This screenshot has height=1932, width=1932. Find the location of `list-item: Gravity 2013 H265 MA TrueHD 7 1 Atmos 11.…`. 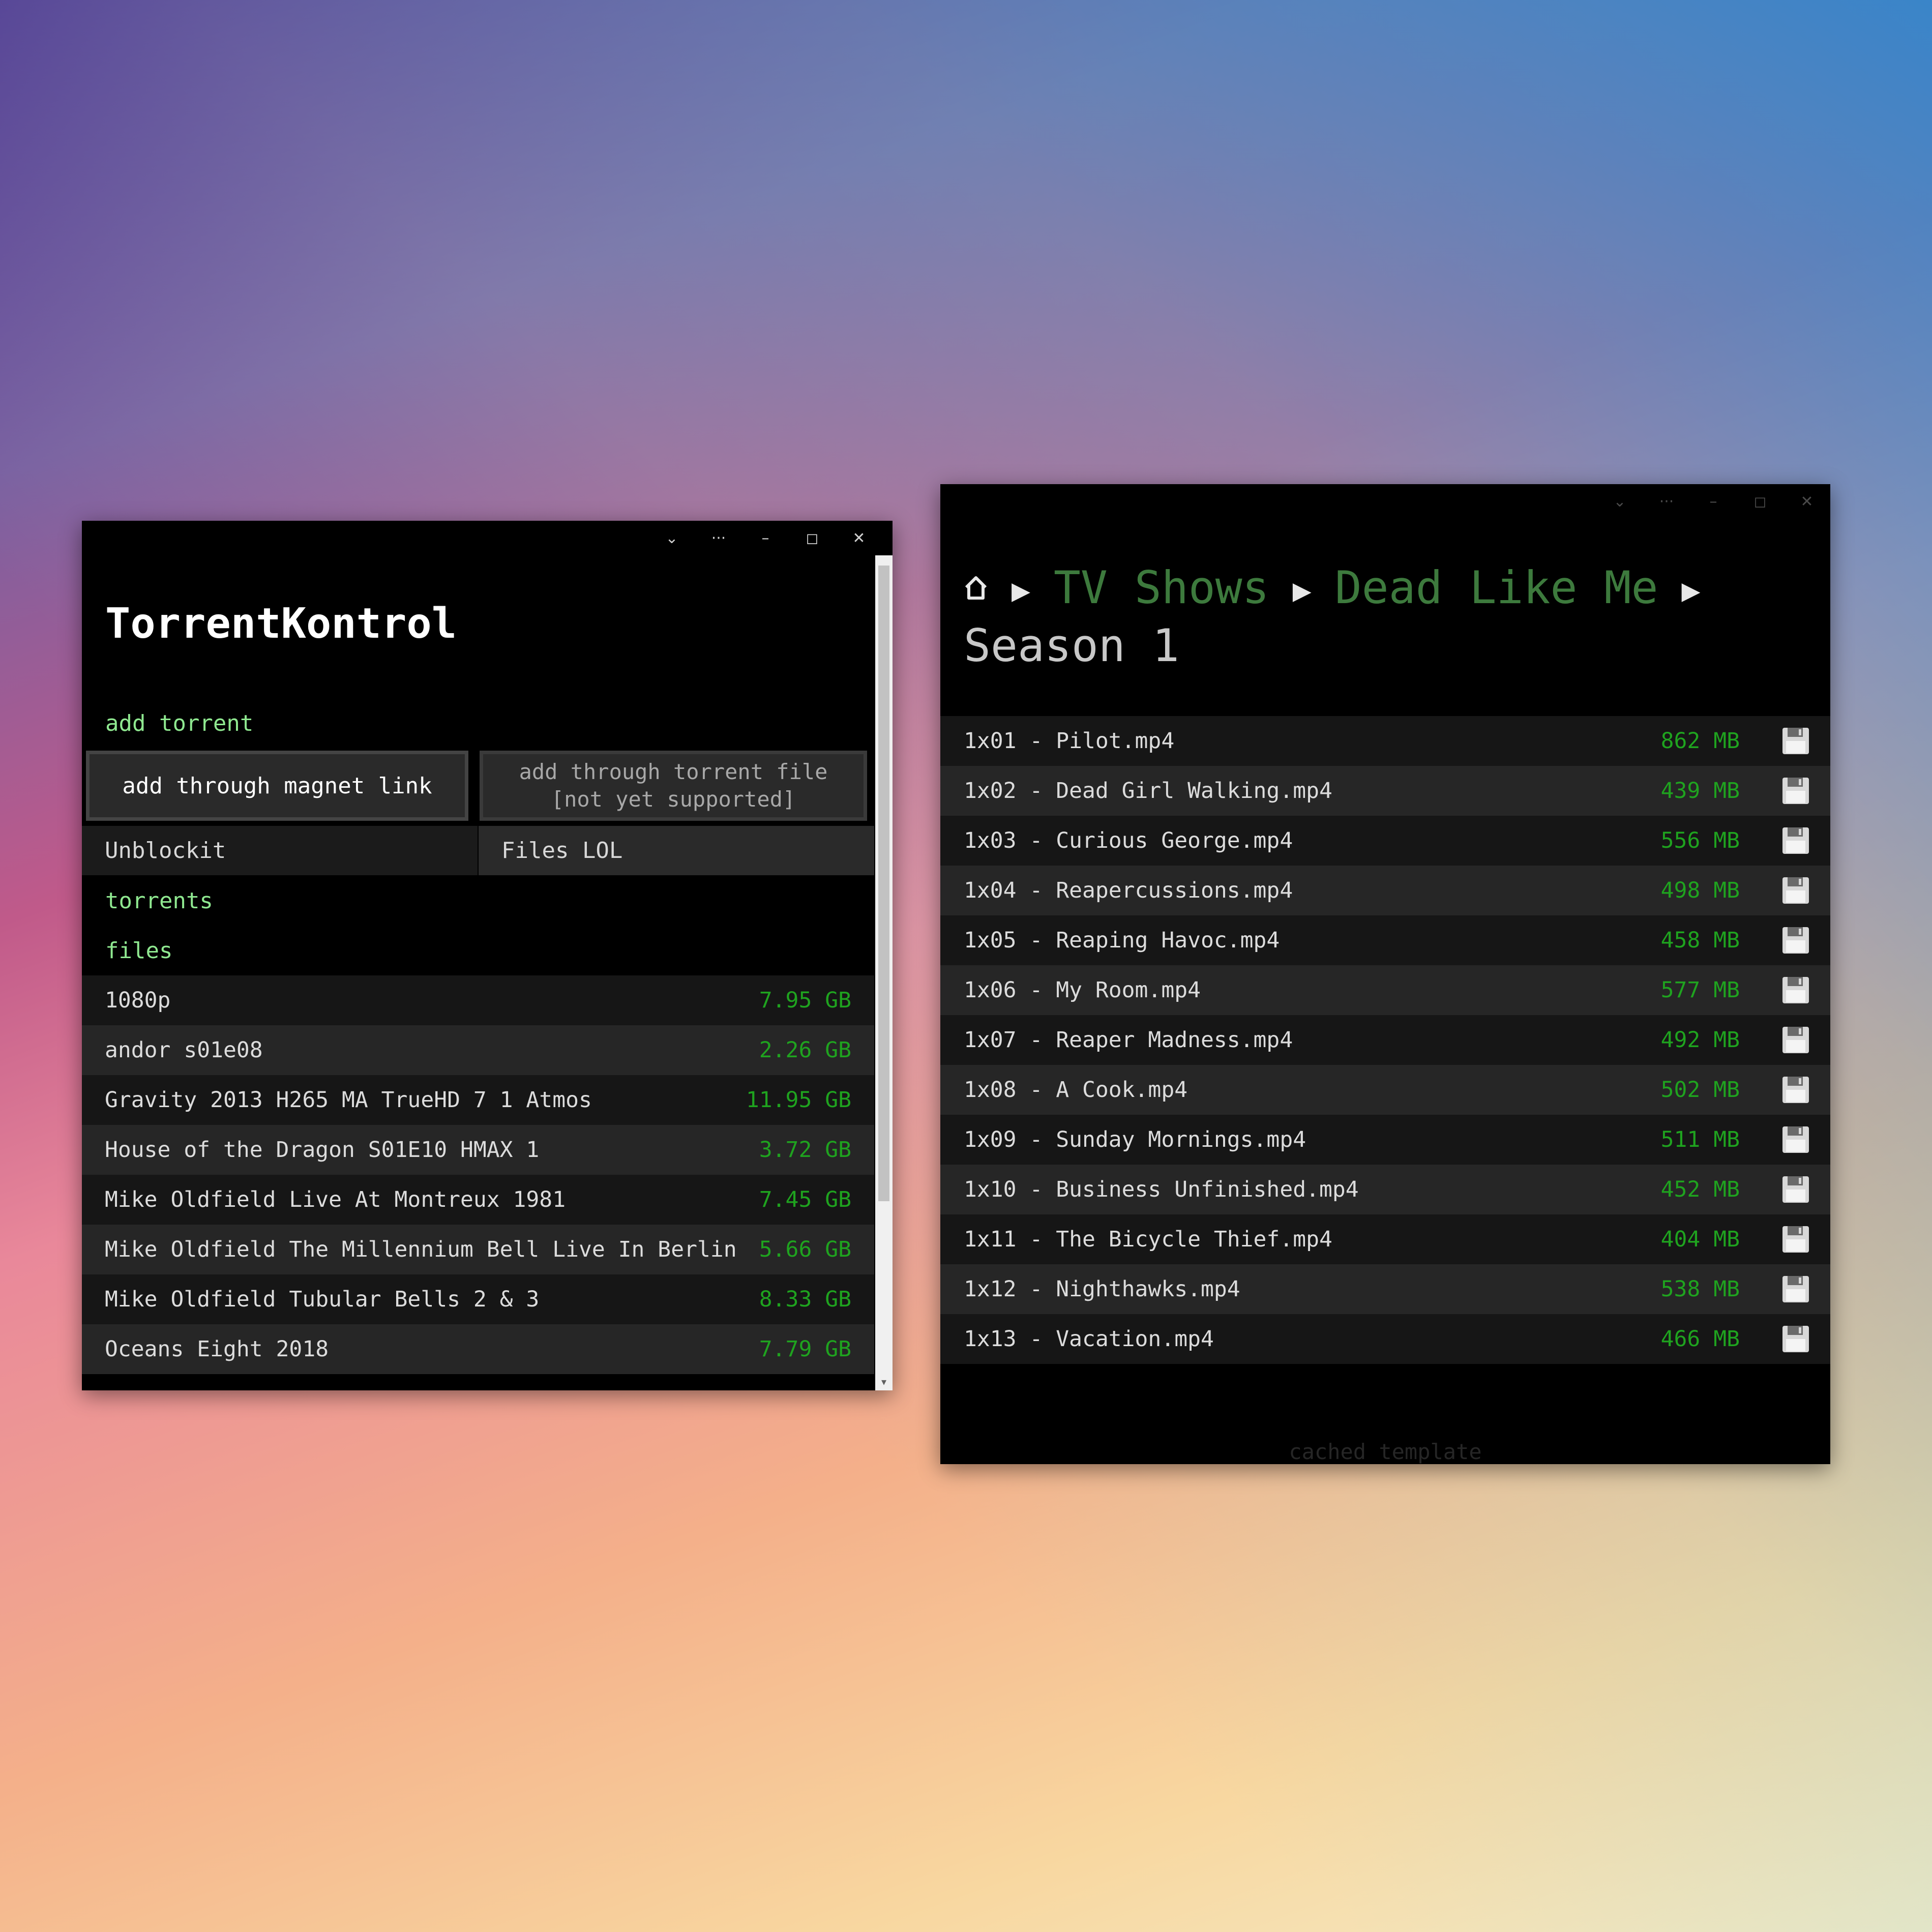

list-item: Gravity 2013 H265 MA TrueHD 7 1 Atmos 11.… is located at coordinates (478, 1100).